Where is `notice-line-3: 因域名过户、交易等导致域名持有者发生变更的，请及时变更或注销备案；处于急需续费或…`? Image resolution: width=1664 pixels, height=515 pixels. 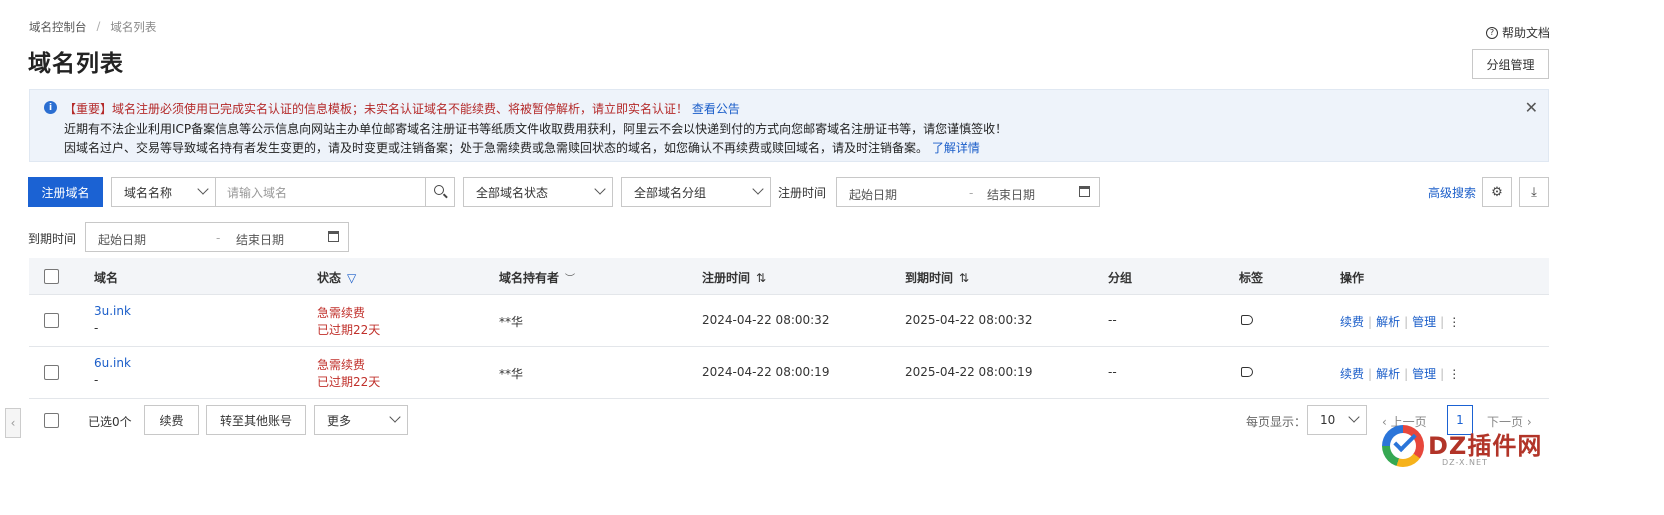
notice-line-3: 因域名过户、交易等导致域名持有者发生变更的，请及时变更或注销备案；处于急需续费或… is located at coordinates (522, 147).